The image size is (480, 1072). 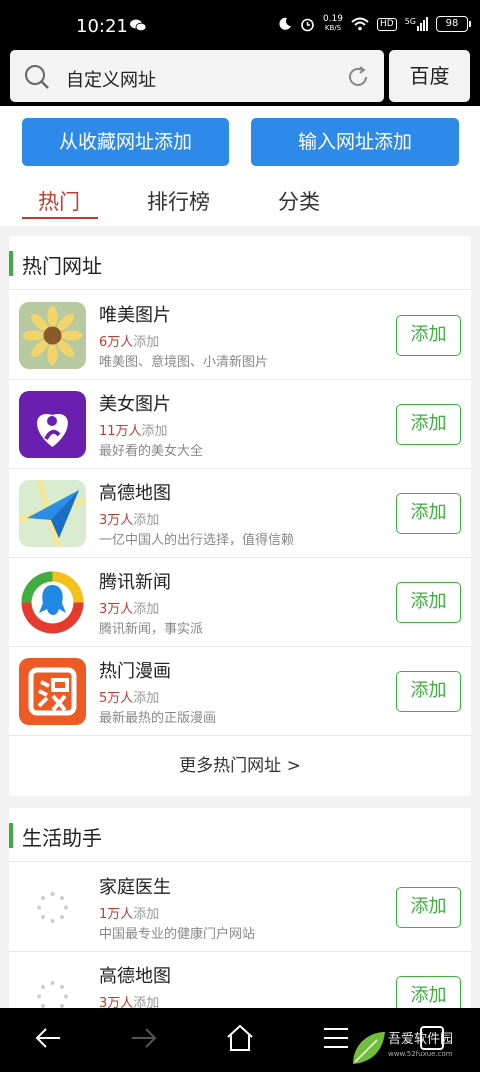 I want to click on add-from-favorites-button: 从收藏网址添加, so click(x=125, y=142).